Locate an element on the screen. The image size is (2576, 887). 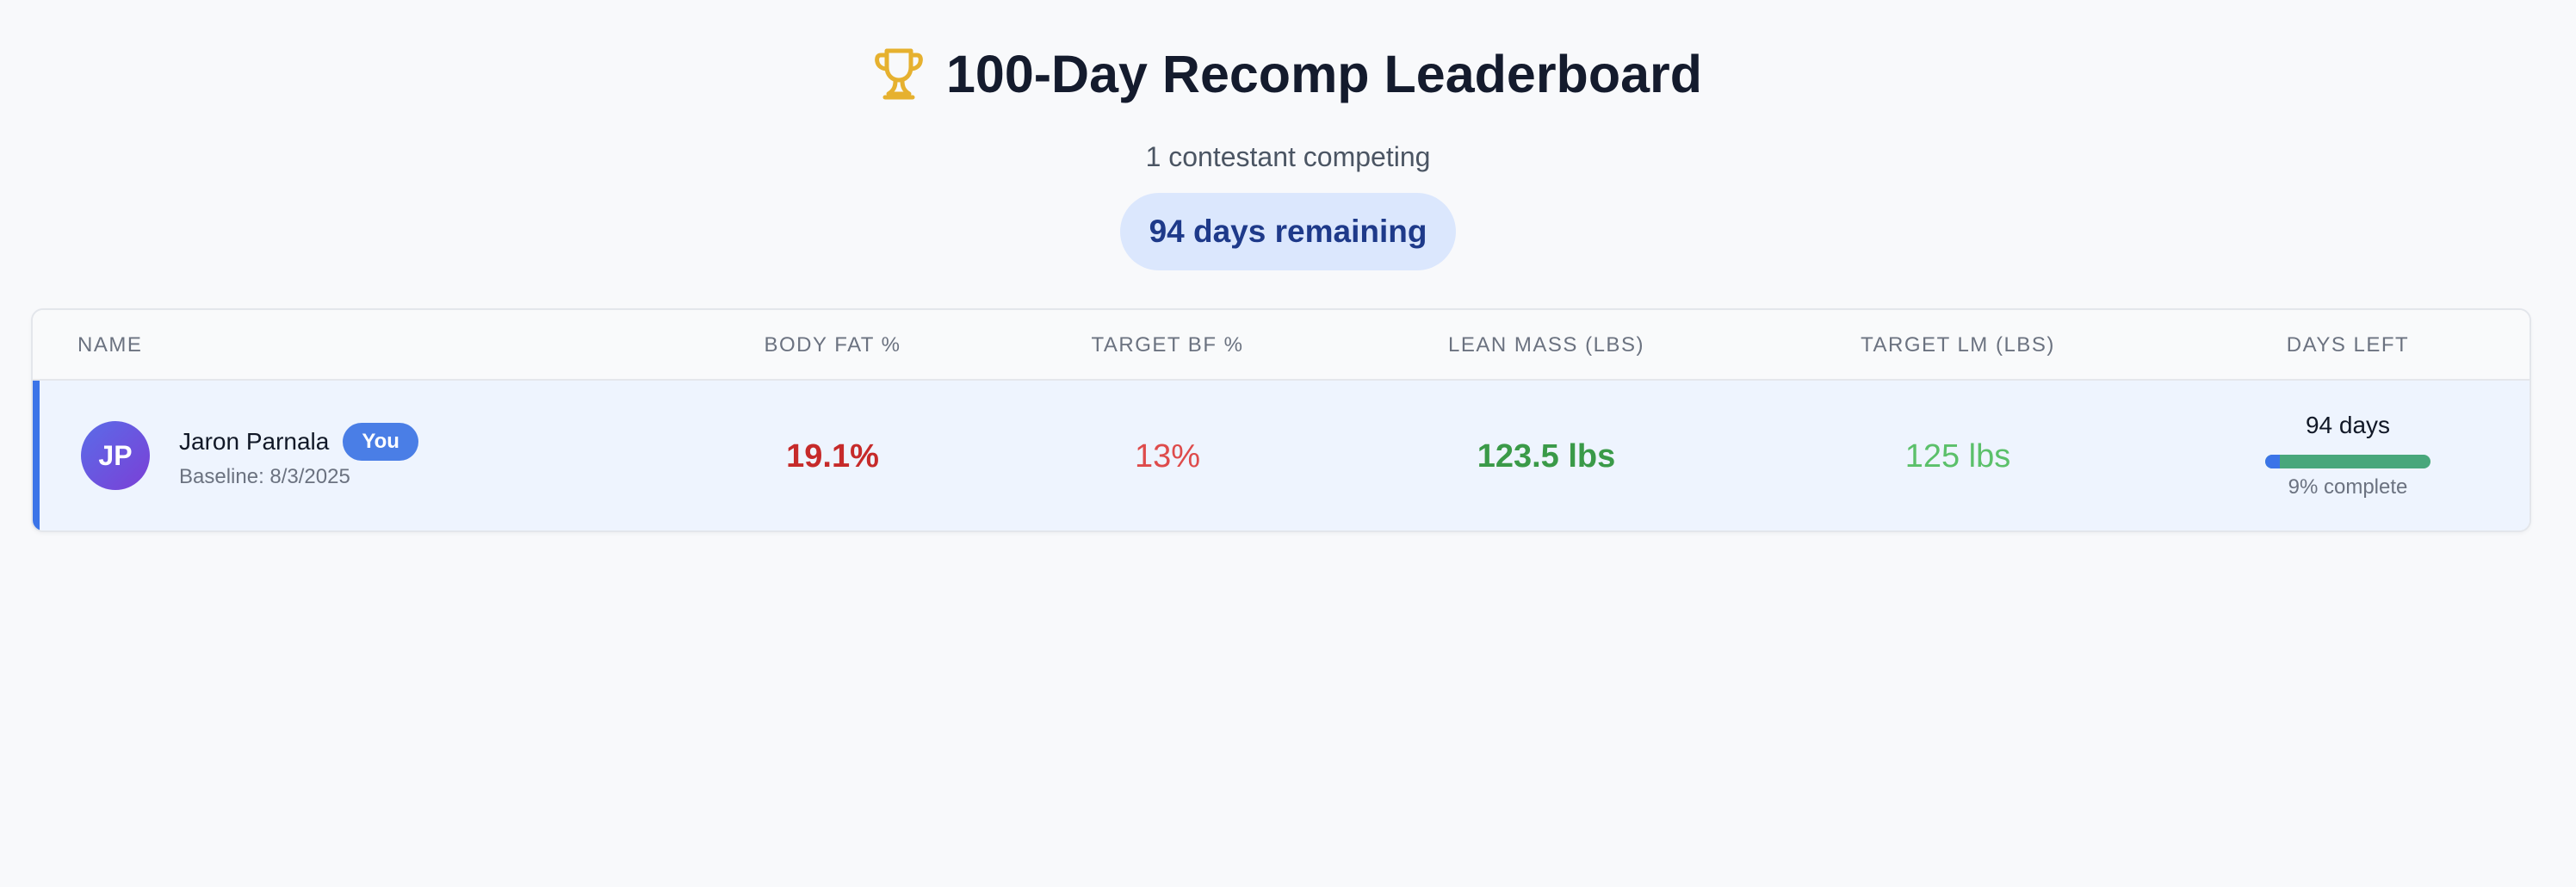
target-bf-value: 13% is located at coordinates (1167, 457).